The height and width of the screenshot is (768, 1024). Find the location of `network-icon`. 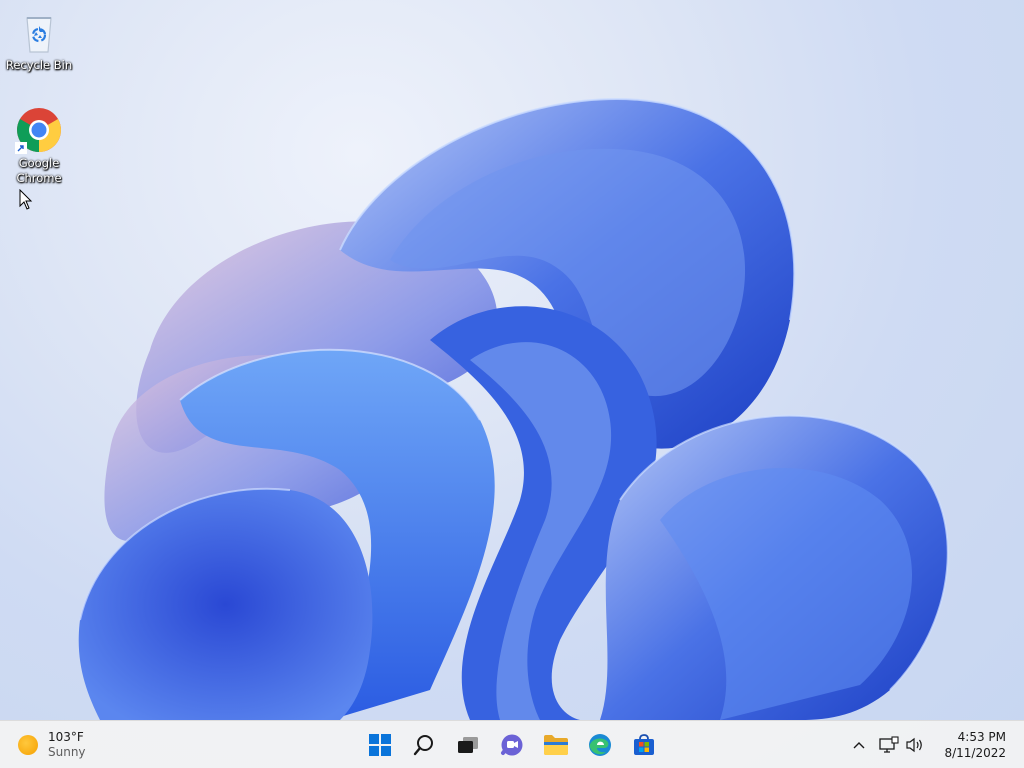

network-icon is located at coordinates (889, 744).